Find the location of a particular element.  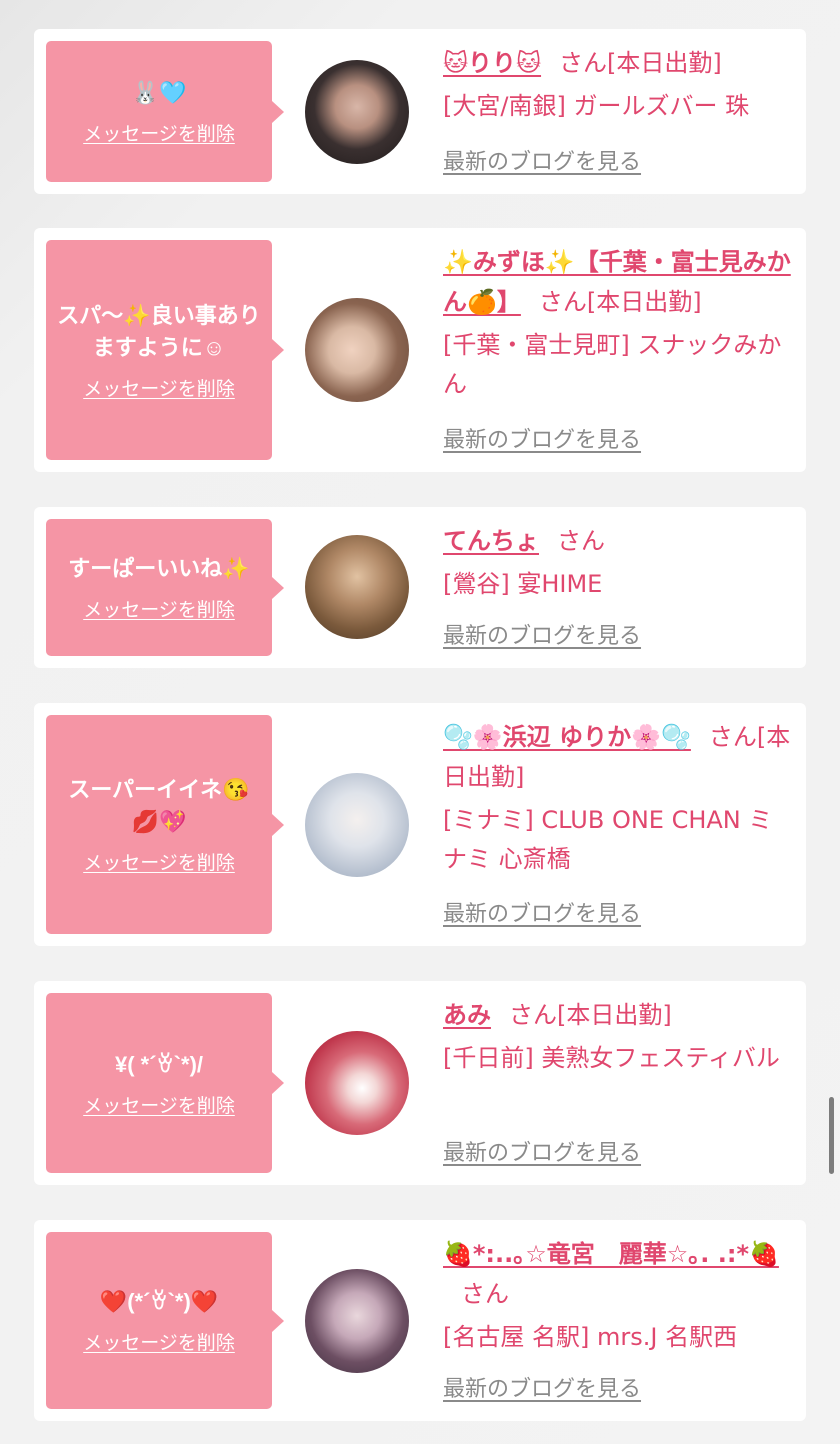

cast-name-link: あみ is located at coordinates (467, 1015).